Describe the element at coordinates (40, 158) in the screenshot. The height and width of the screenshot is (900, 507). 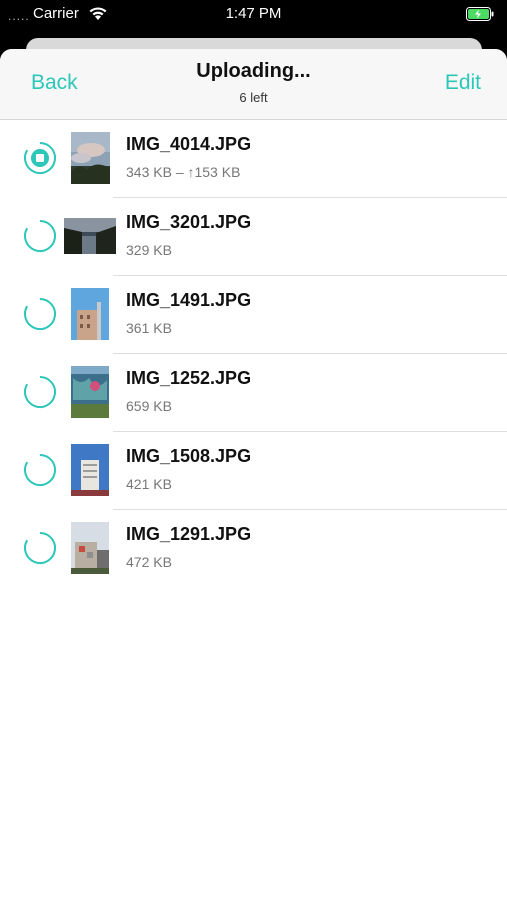
I see `upload-progress-stop-icon` at that location.